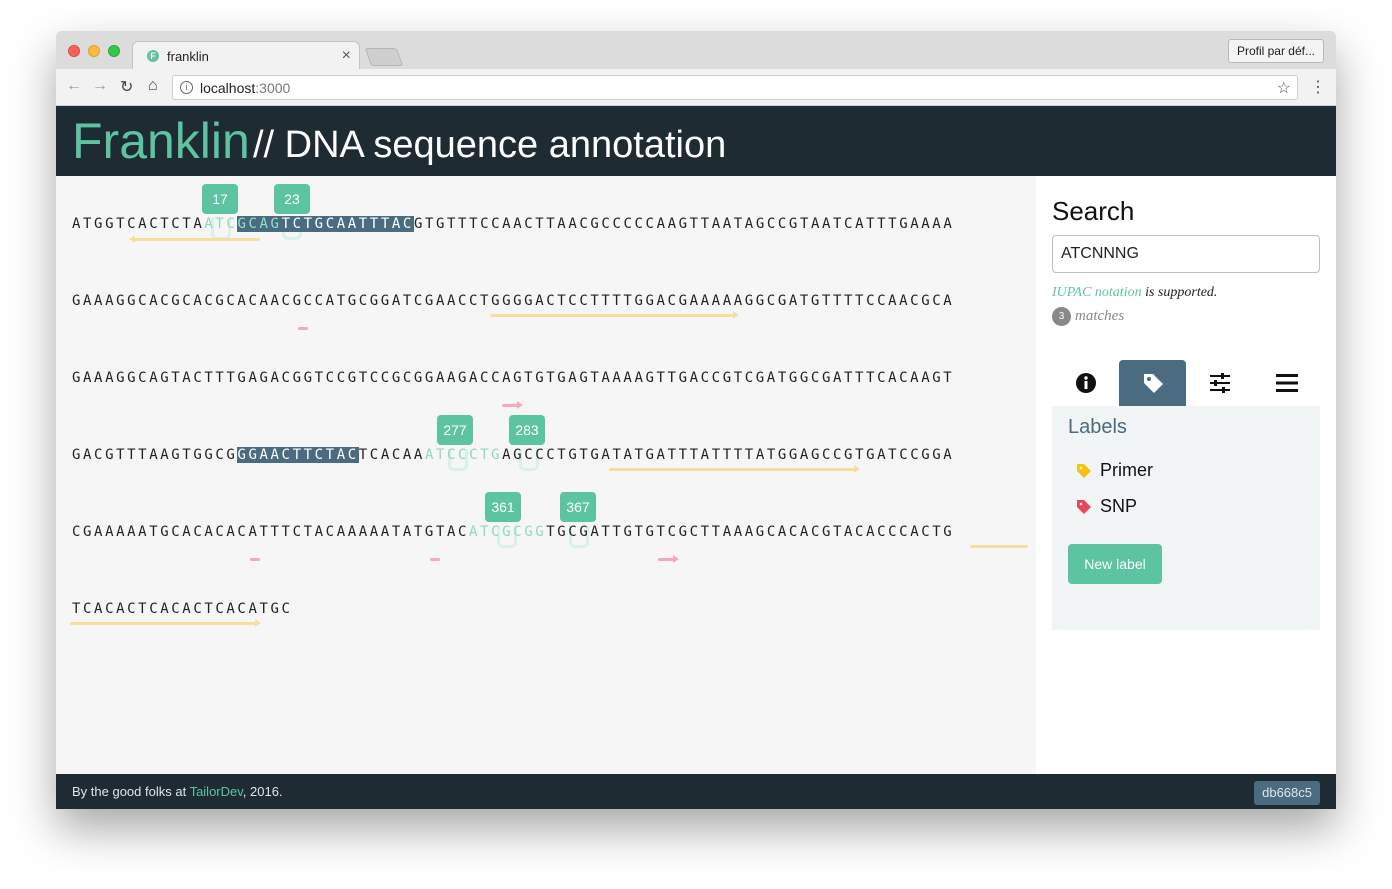 The width and height of the screenshot is (1392, 889). I want to click on back-icon: ←, so click(74, 86).